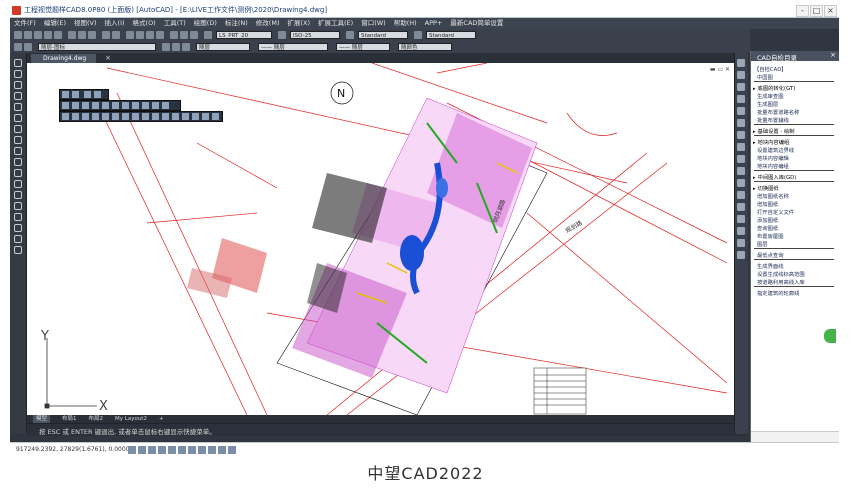 The height and width of the screenshot is (493, 851). I want to click on side-tab, so click(830, 336).